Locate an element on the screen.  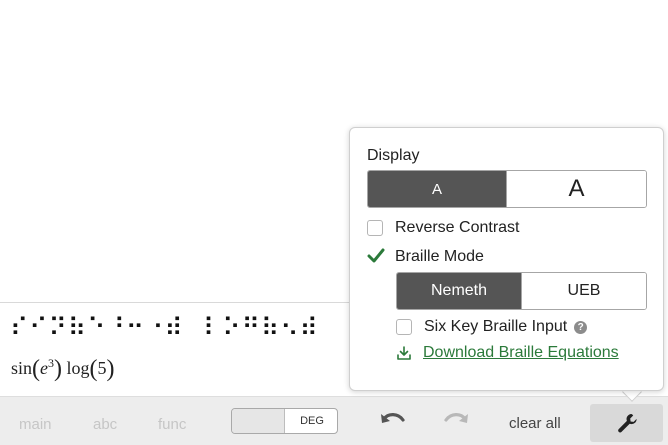
download-icon is located at coordinates (404, 353).